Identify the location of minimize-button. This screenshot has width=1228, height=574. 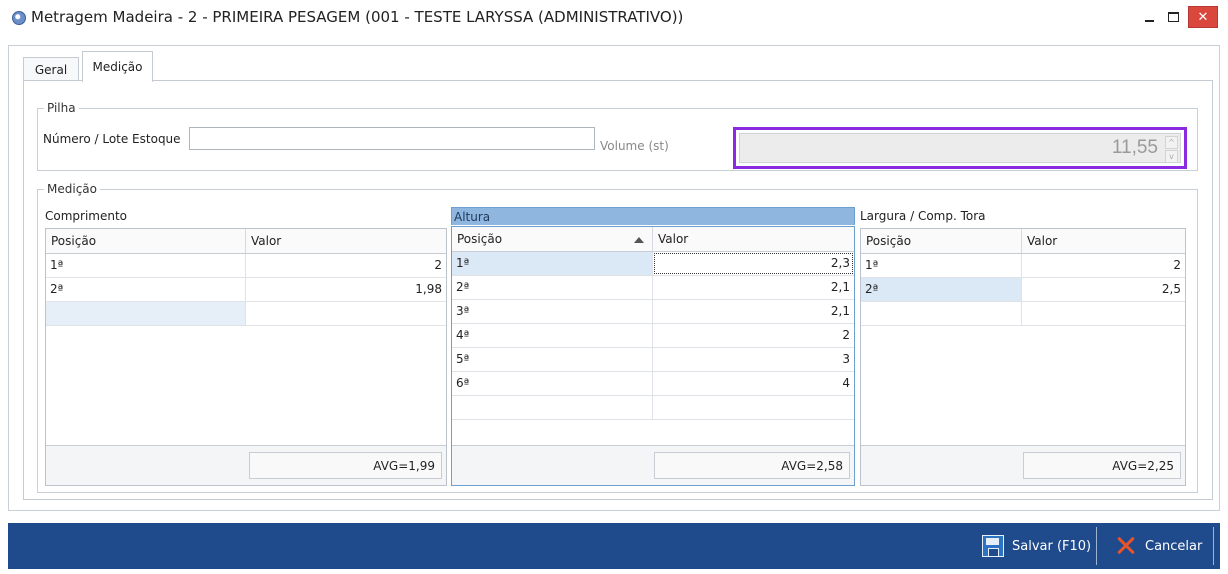
(1149, 17).